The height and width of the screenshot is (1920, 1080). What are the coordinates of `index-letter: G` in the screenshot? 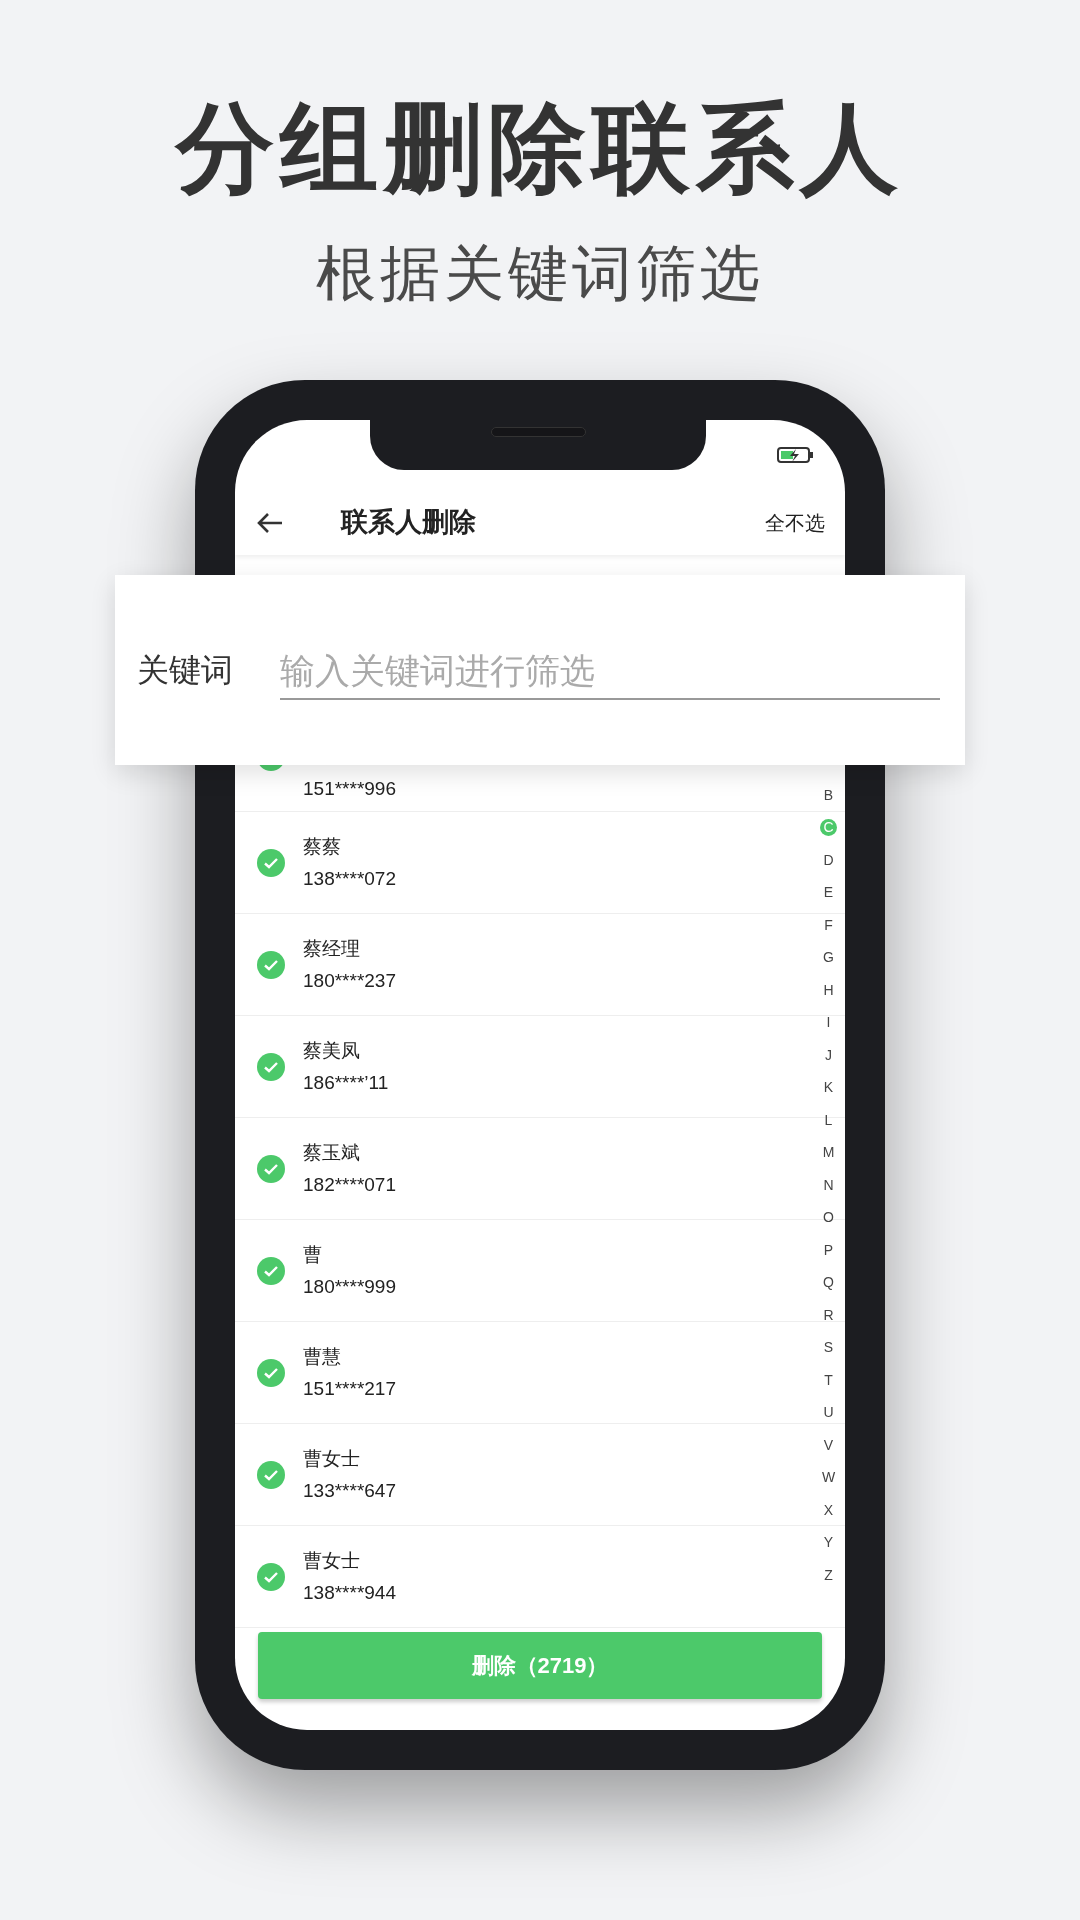 It's located at (828, 958).